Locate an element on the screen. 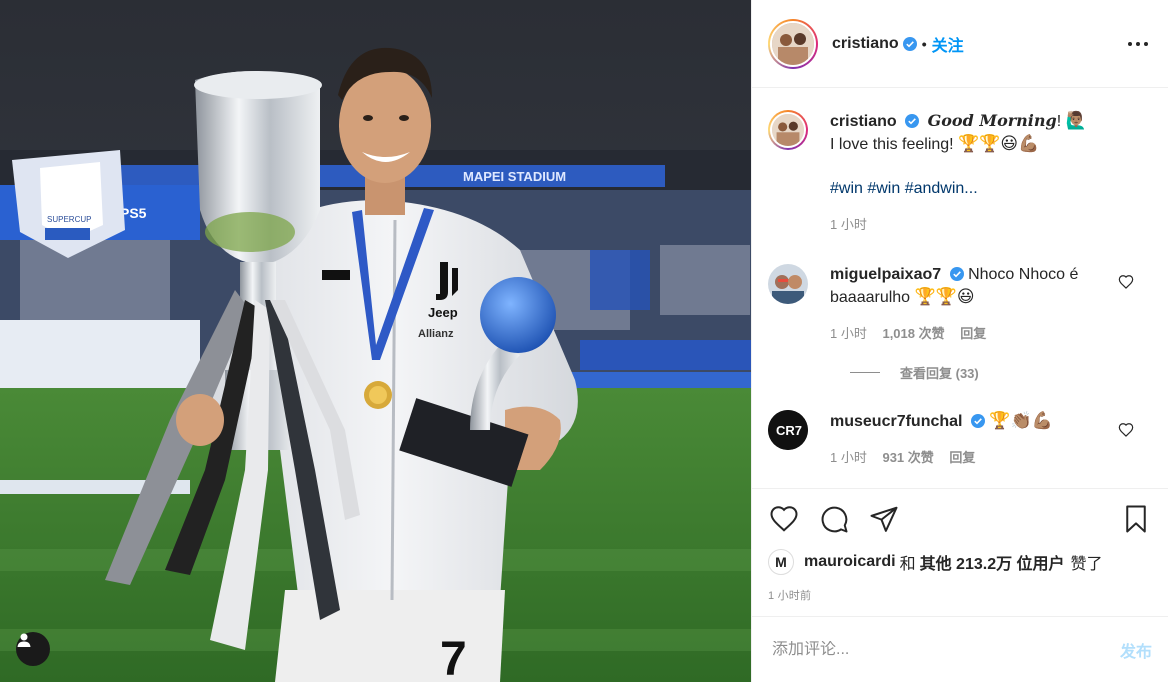 This screenshot has height=682, width=1168. caption-exclaim: ! is located at coordinates (1059, 121).